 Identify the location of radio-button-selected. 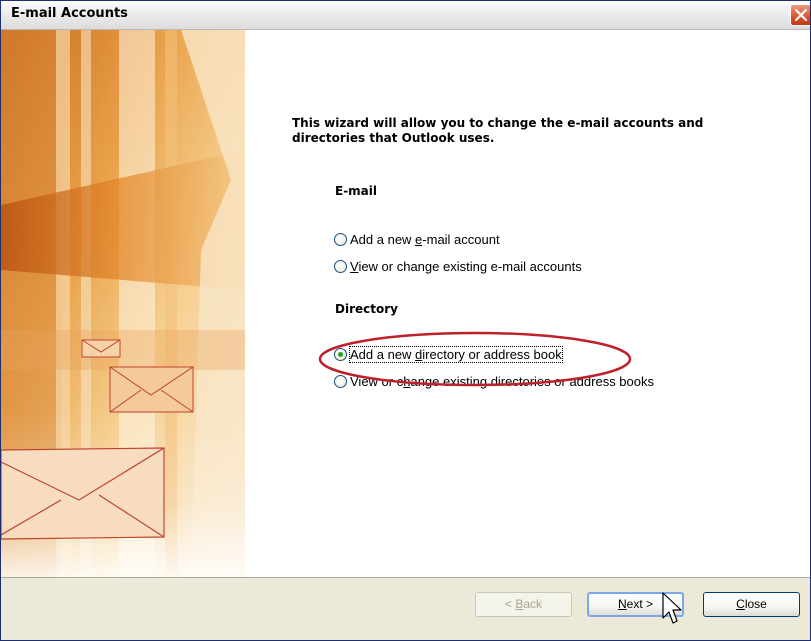
(340, 355).